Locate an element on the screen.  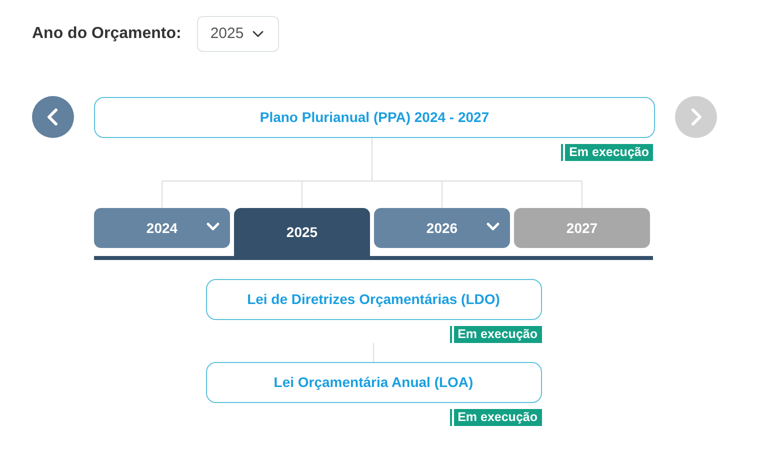
budget-year-label: Ano do Orçamento: is located at coordinates (107, 34).